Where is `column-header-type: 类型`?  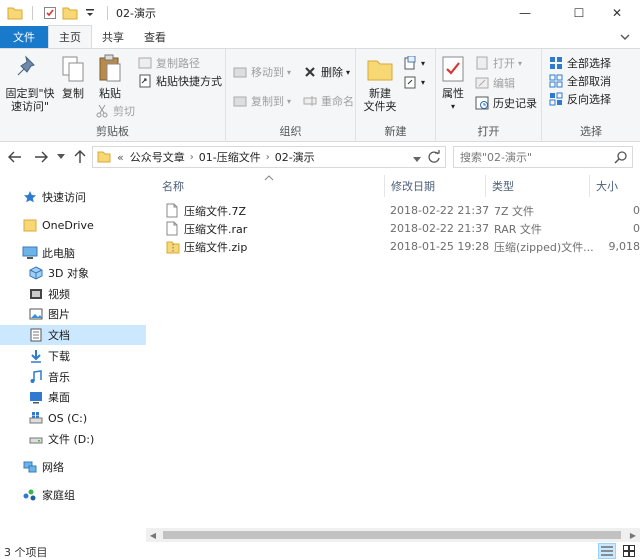
column-header-type: 类型 is located at coordinates (538, 186).